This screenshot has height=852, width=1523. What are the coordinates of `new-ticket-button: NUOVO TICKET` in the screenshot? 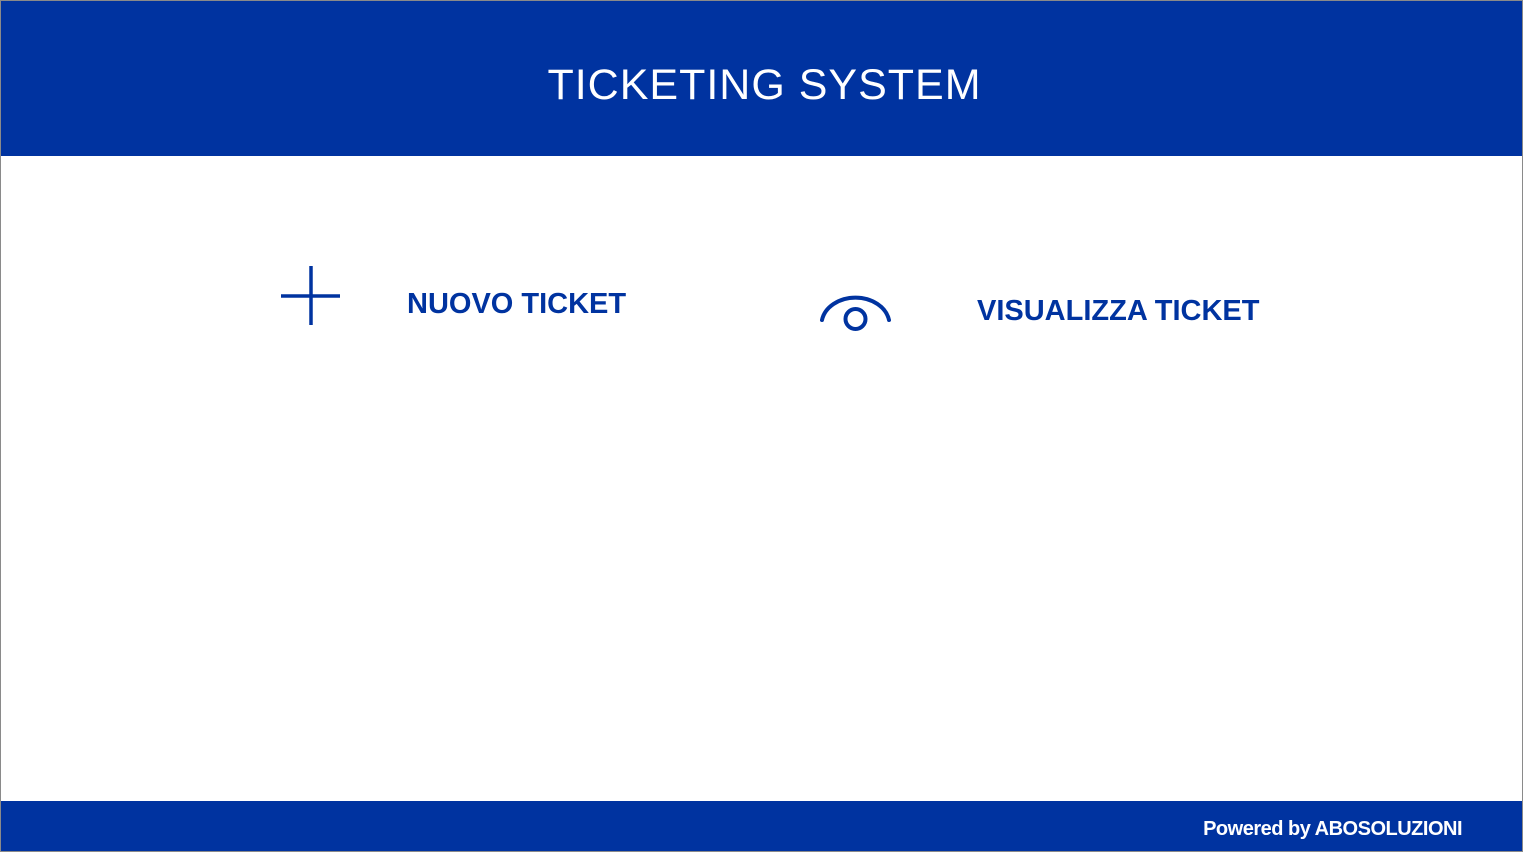 It's located at (461, 298).